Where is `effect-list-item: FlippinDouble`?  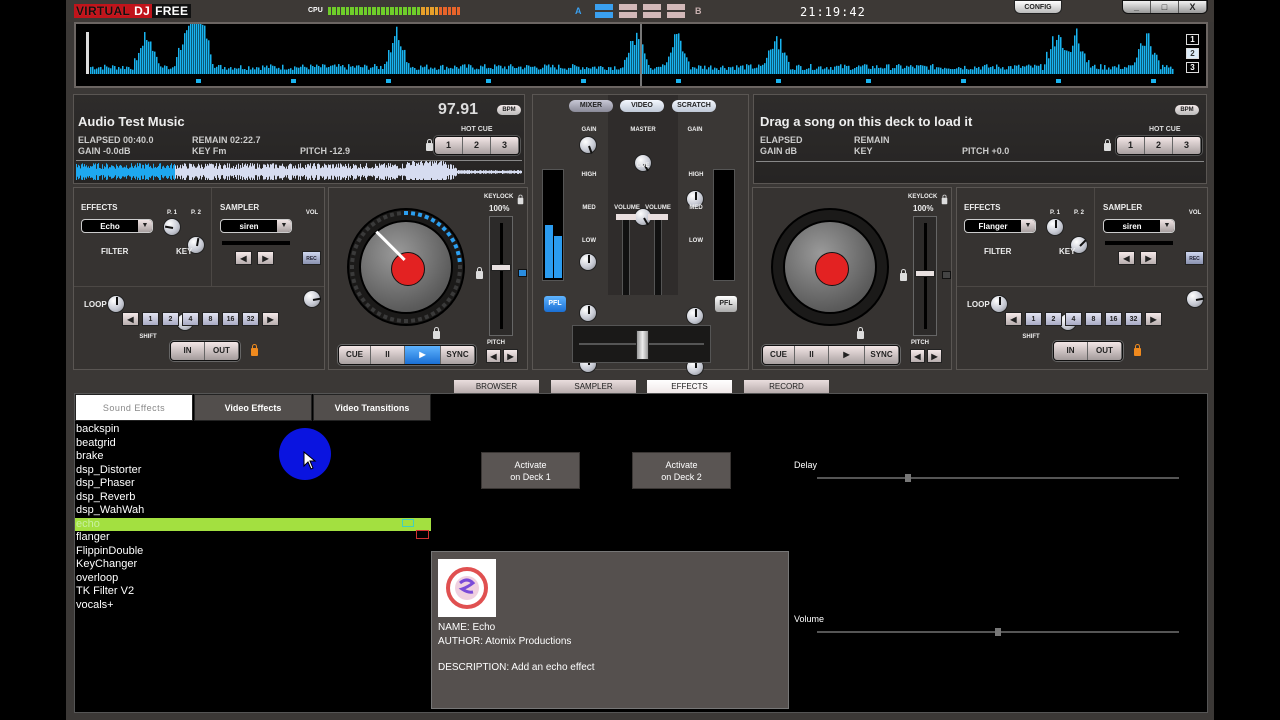
effect-list-item: FlippinDouble is located at coordinates (253, 552).